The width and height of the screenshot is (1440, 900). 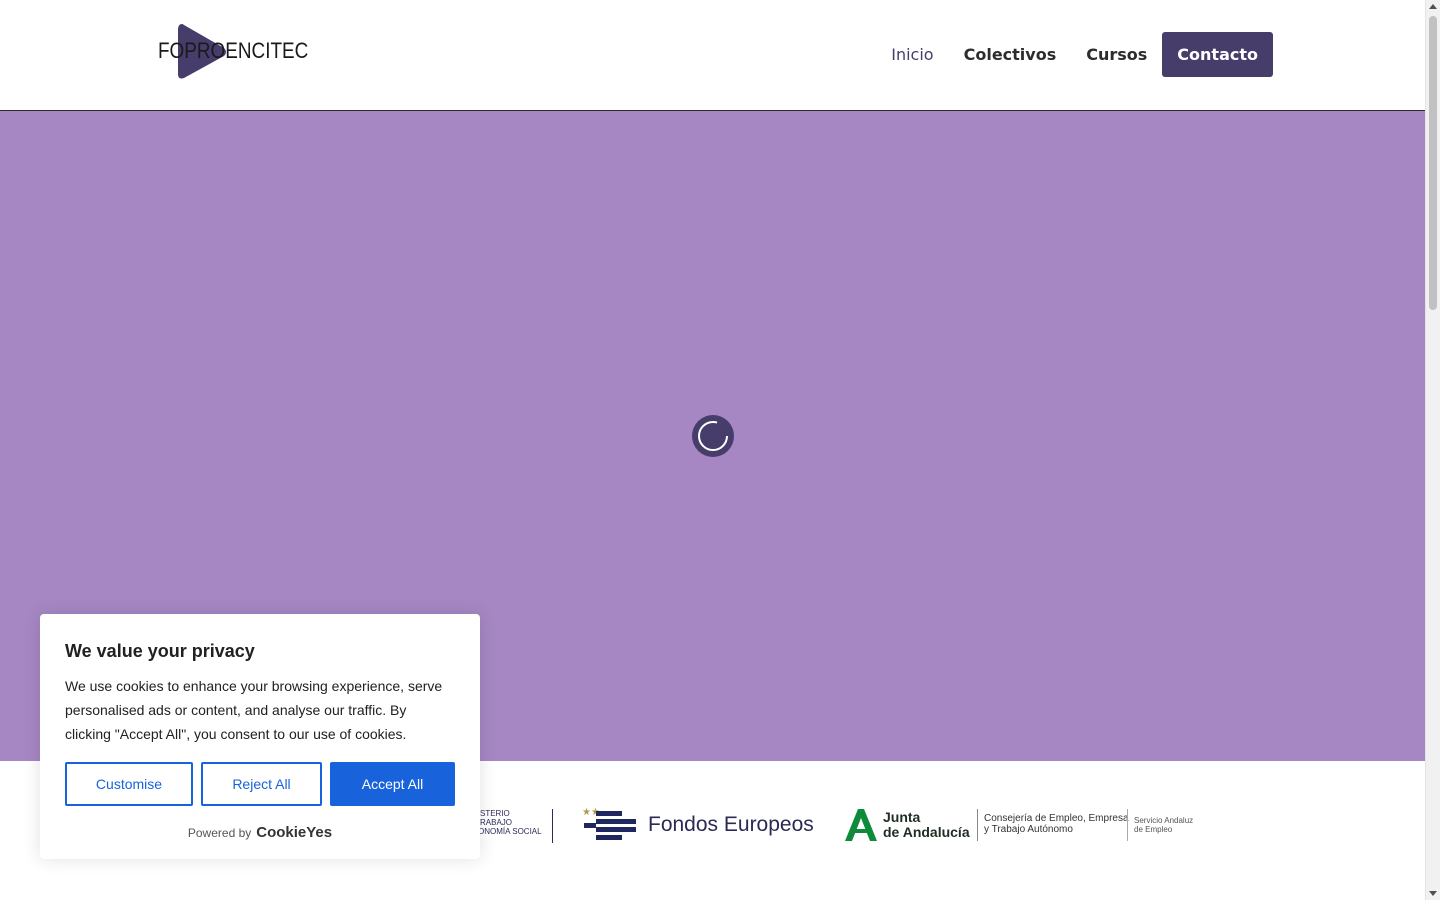 I want to click on scroll-up-arrow-icon, so click(x=1433, y=6).